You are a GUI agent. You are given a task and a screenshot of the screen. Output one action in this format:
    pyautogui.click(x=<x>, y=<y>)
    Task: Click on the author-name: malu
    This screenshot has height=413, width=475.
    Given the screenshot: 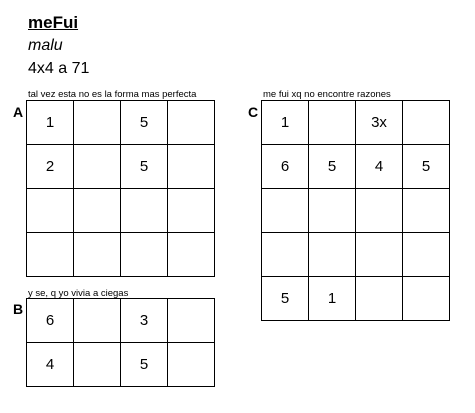 What is the action you would take?
    pyautogui.click(x=45, y=45)
    